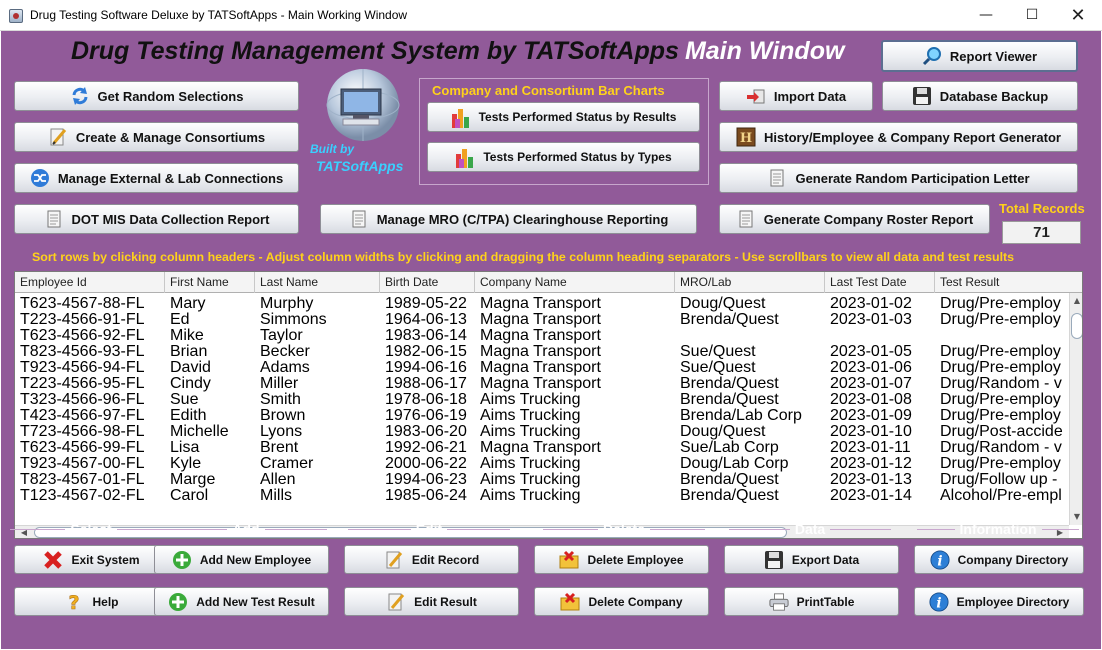 The height and width of the screenshot is (650, 1102). Describe the element at coordinates (1002, 431) in the screenshot. I see `table-cell: Drug/Post-accide` at that location.